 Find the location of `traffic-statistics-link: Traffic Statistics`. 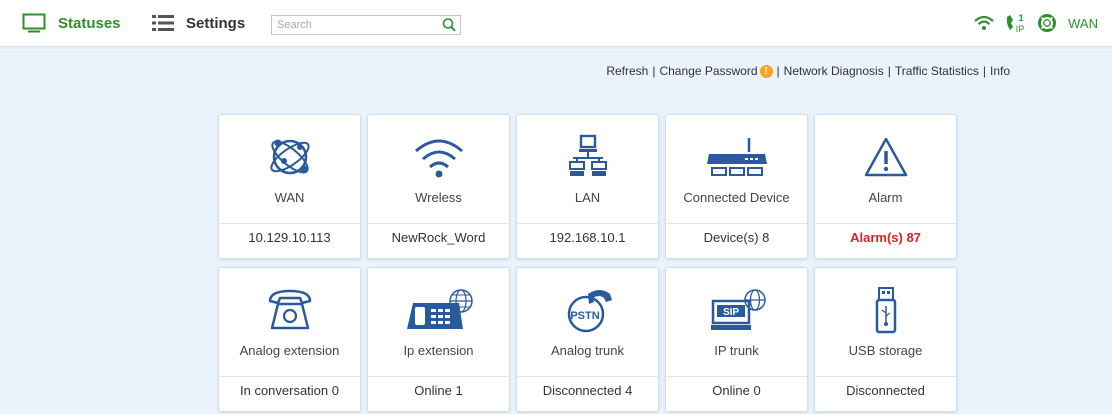

traffic-statistics-link: Traffic Statistics is located at coordinates (937, 71).